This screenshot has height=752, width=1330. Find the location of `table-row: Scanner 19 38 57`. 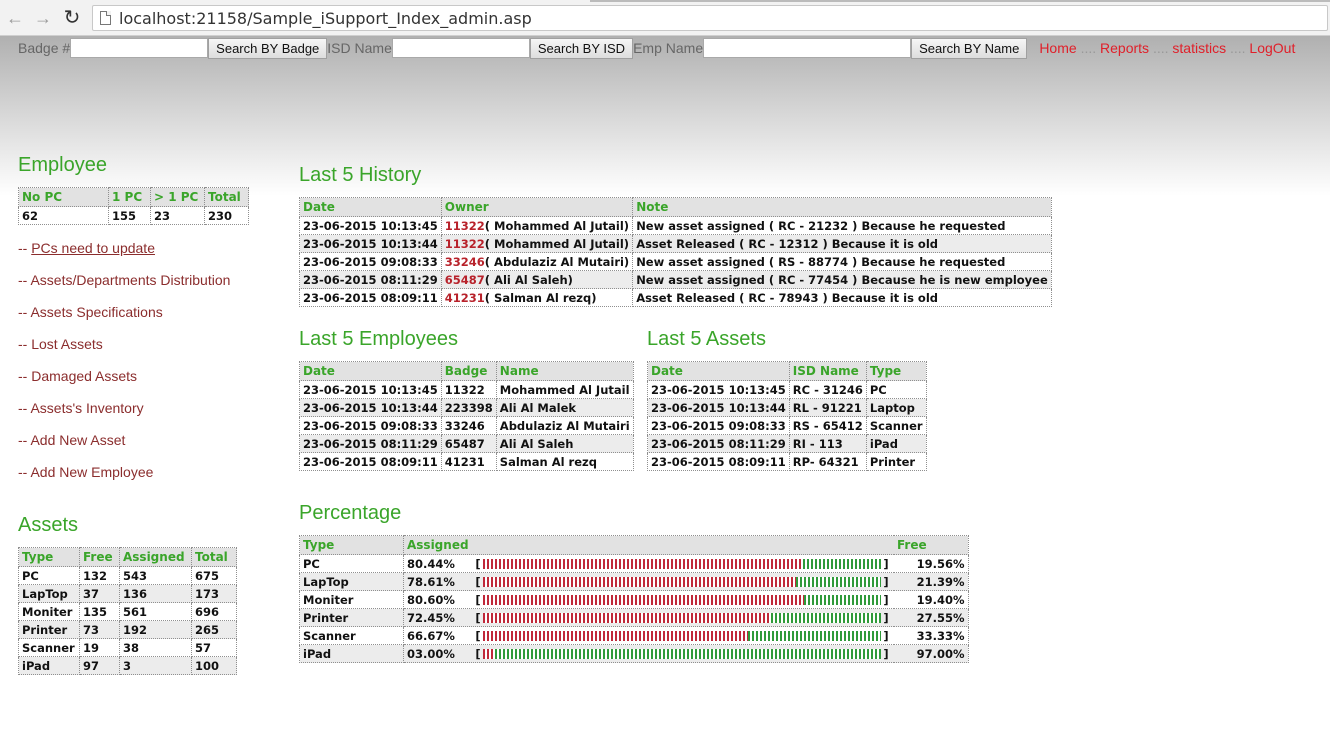

table-row: Scanner 19 38 57 is located at coordinates (127, 647).